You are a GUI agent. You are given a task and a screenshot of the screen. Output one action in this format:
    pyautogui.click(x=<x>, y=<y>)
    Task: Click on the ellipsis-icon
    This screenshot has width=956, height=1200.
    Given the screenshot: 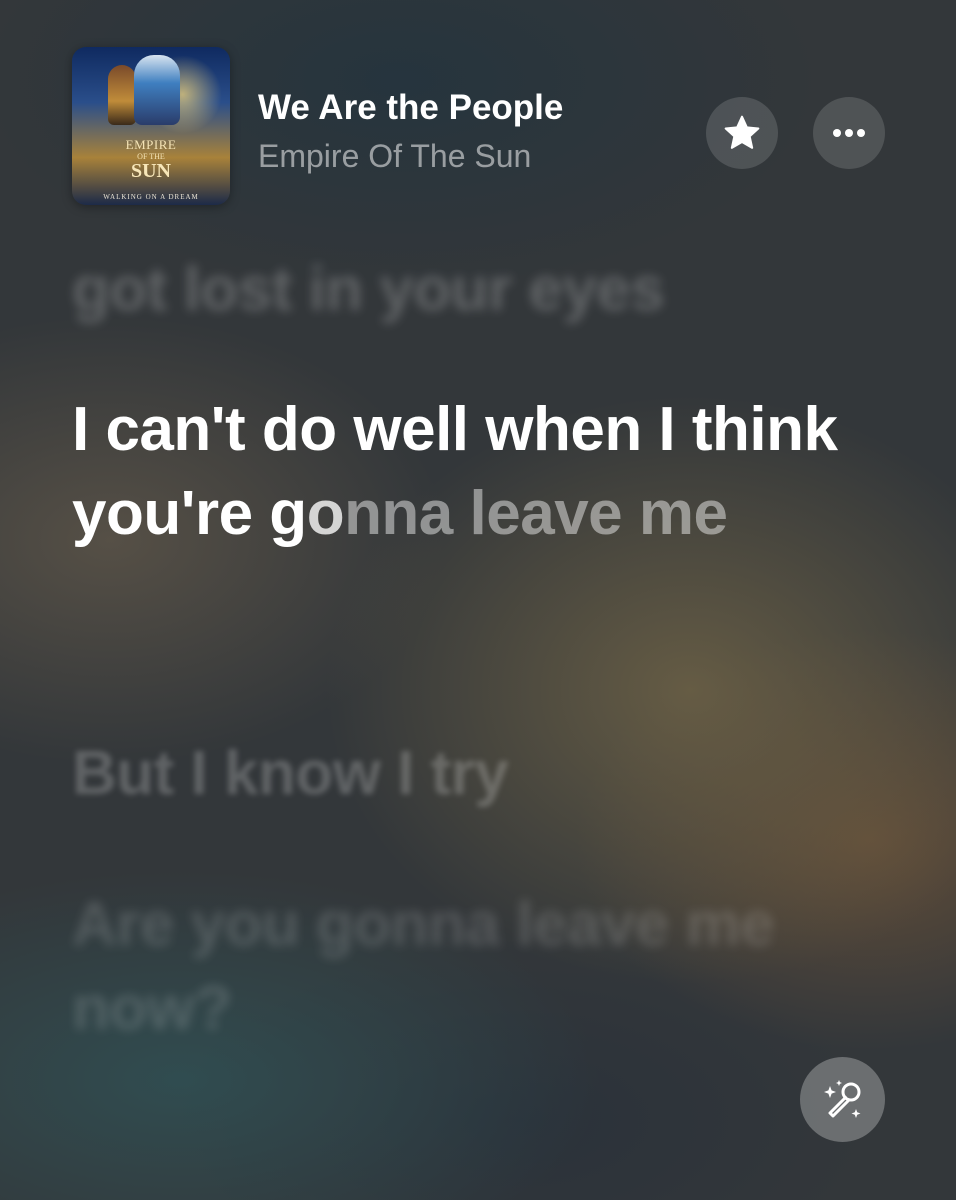 What is the action you would take?
    pyautogui.click(x=849, y=133)
    